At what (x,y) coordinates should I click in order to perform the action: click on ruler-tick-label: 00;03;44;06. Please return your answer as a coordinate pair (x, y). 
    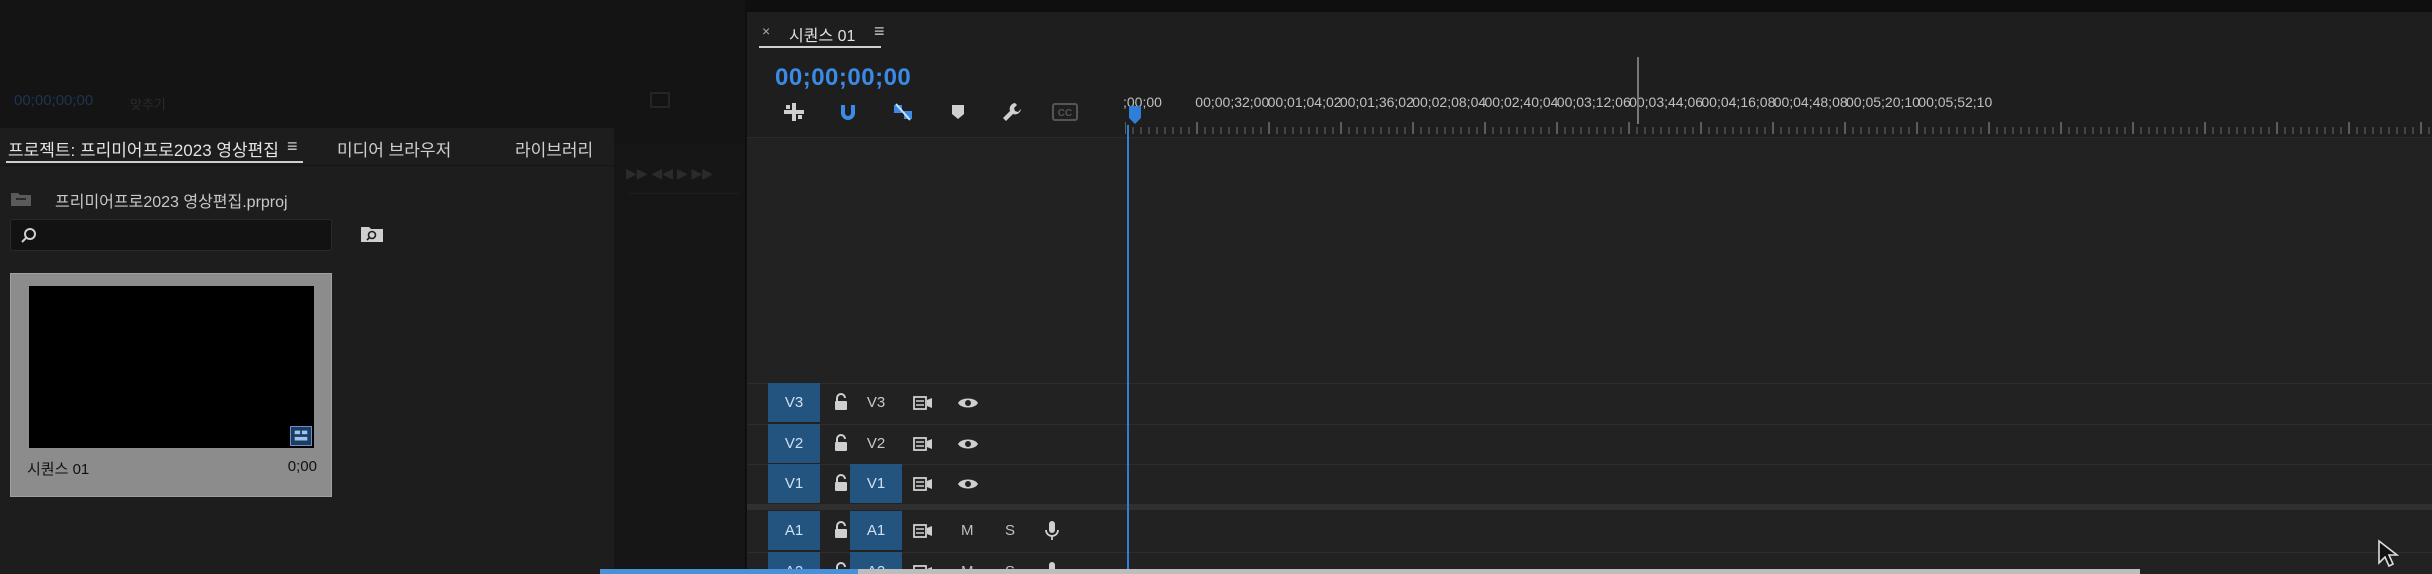
    Looking at the image, I should click on (1666, 102).